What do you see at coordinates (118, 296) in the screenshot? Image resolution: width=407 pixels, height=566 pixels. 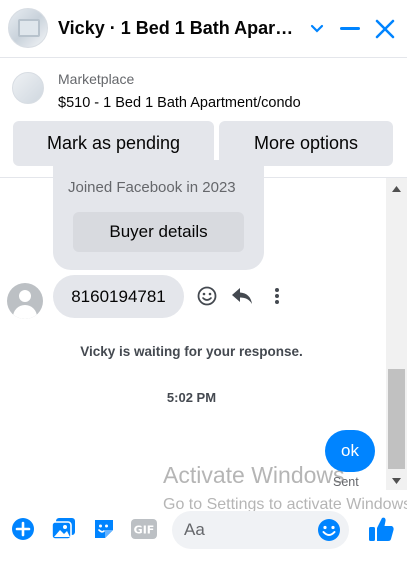 I see `incoming-message: 8160194781` at bounding box center [118, 296].